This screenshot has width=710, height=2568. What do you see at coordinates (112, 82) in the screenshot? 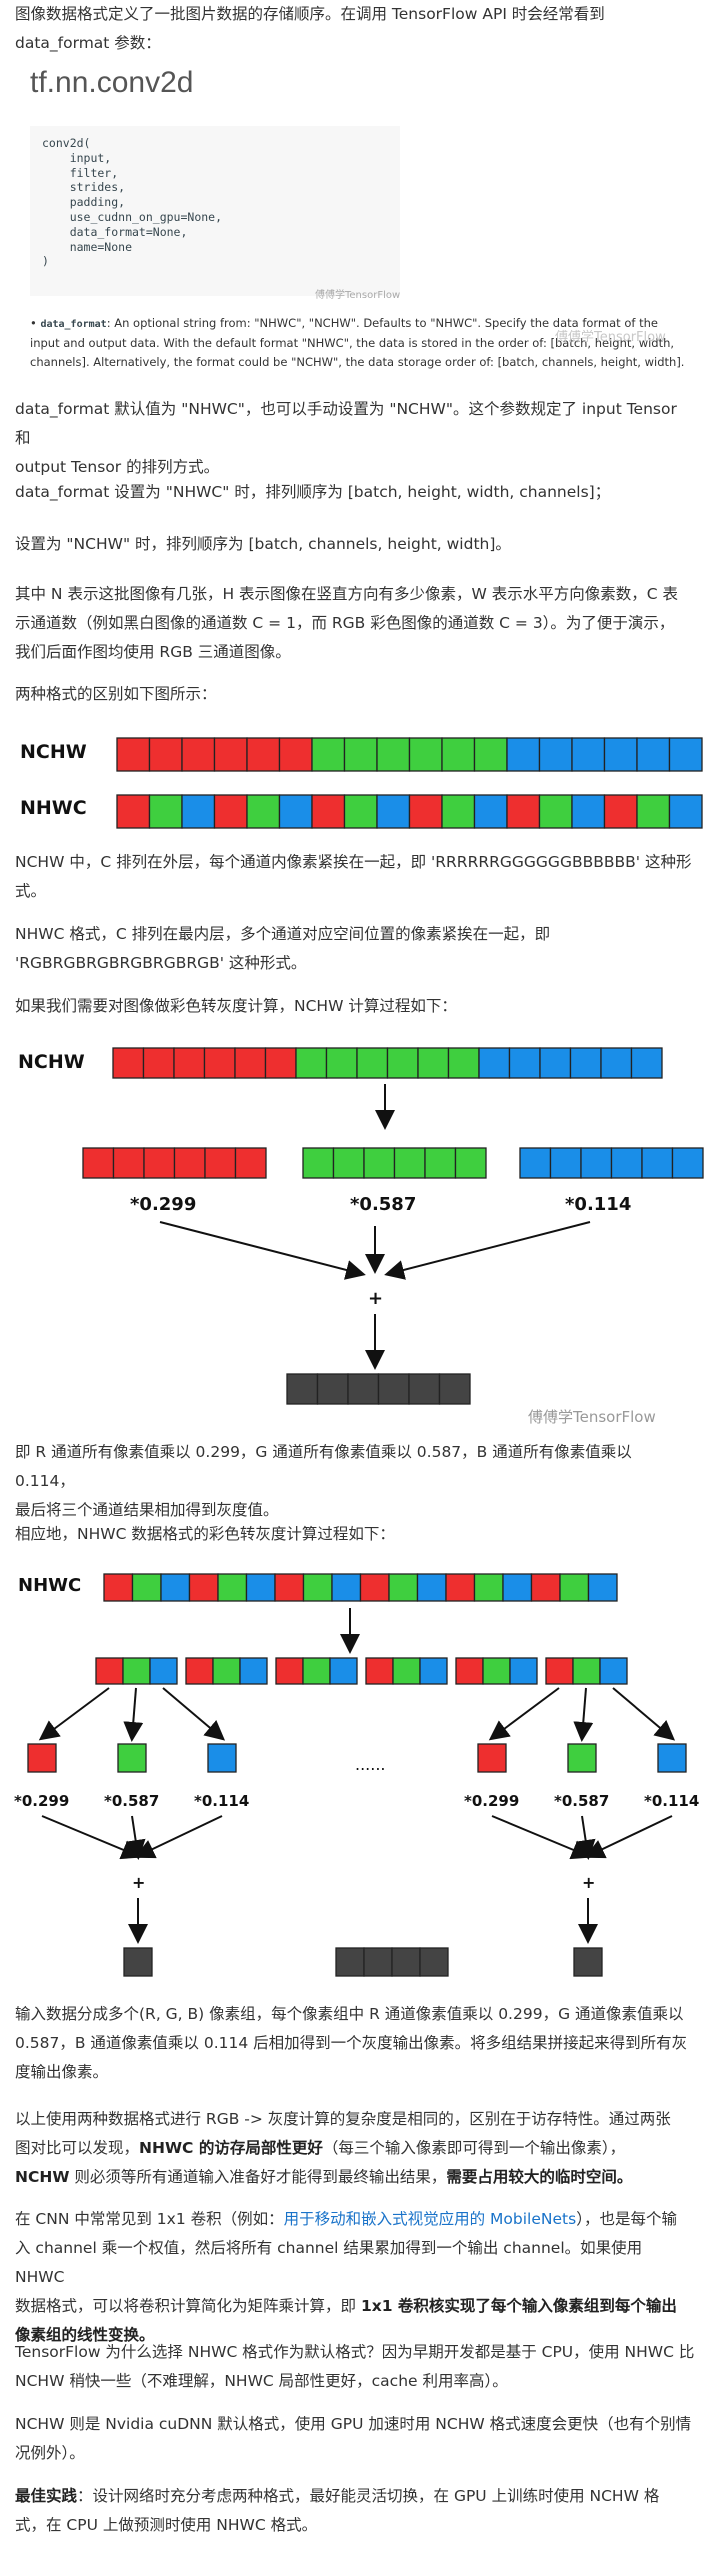
I see `api-title: tf.nn.conv2d` at bounding box center [112, 82].